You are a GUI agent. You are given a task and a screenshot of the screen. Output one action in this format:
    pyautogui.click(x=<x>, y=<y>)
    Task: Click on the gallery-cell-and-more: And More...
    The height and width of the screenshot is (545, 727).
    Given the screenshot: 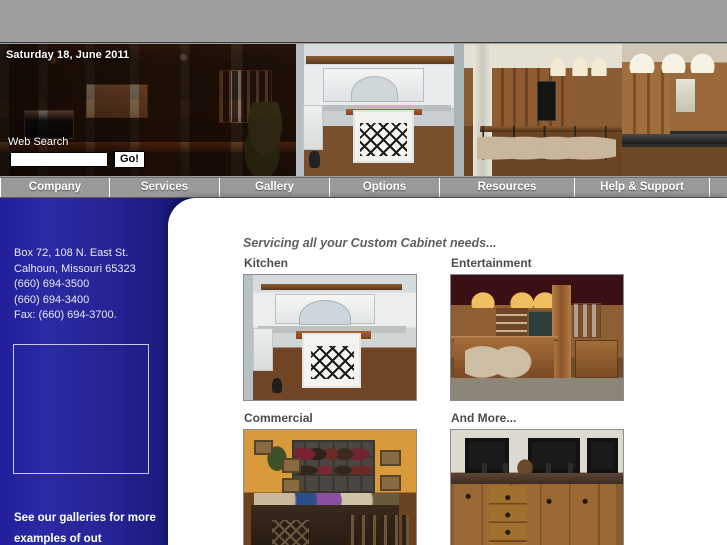 What is the action you would take?
    pyautogui.click(x=537, y=478)
    